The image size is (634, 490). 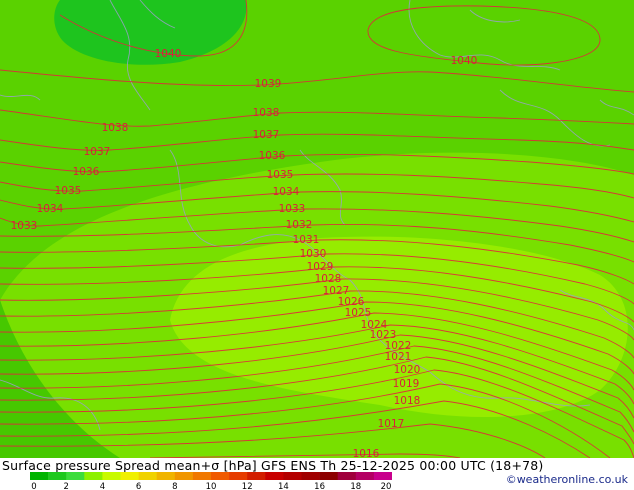 What do you see at coordinates (247, 486) in the screenshot?
I see `colorbar-tick-label: 12` at bounding box center [247, 486].